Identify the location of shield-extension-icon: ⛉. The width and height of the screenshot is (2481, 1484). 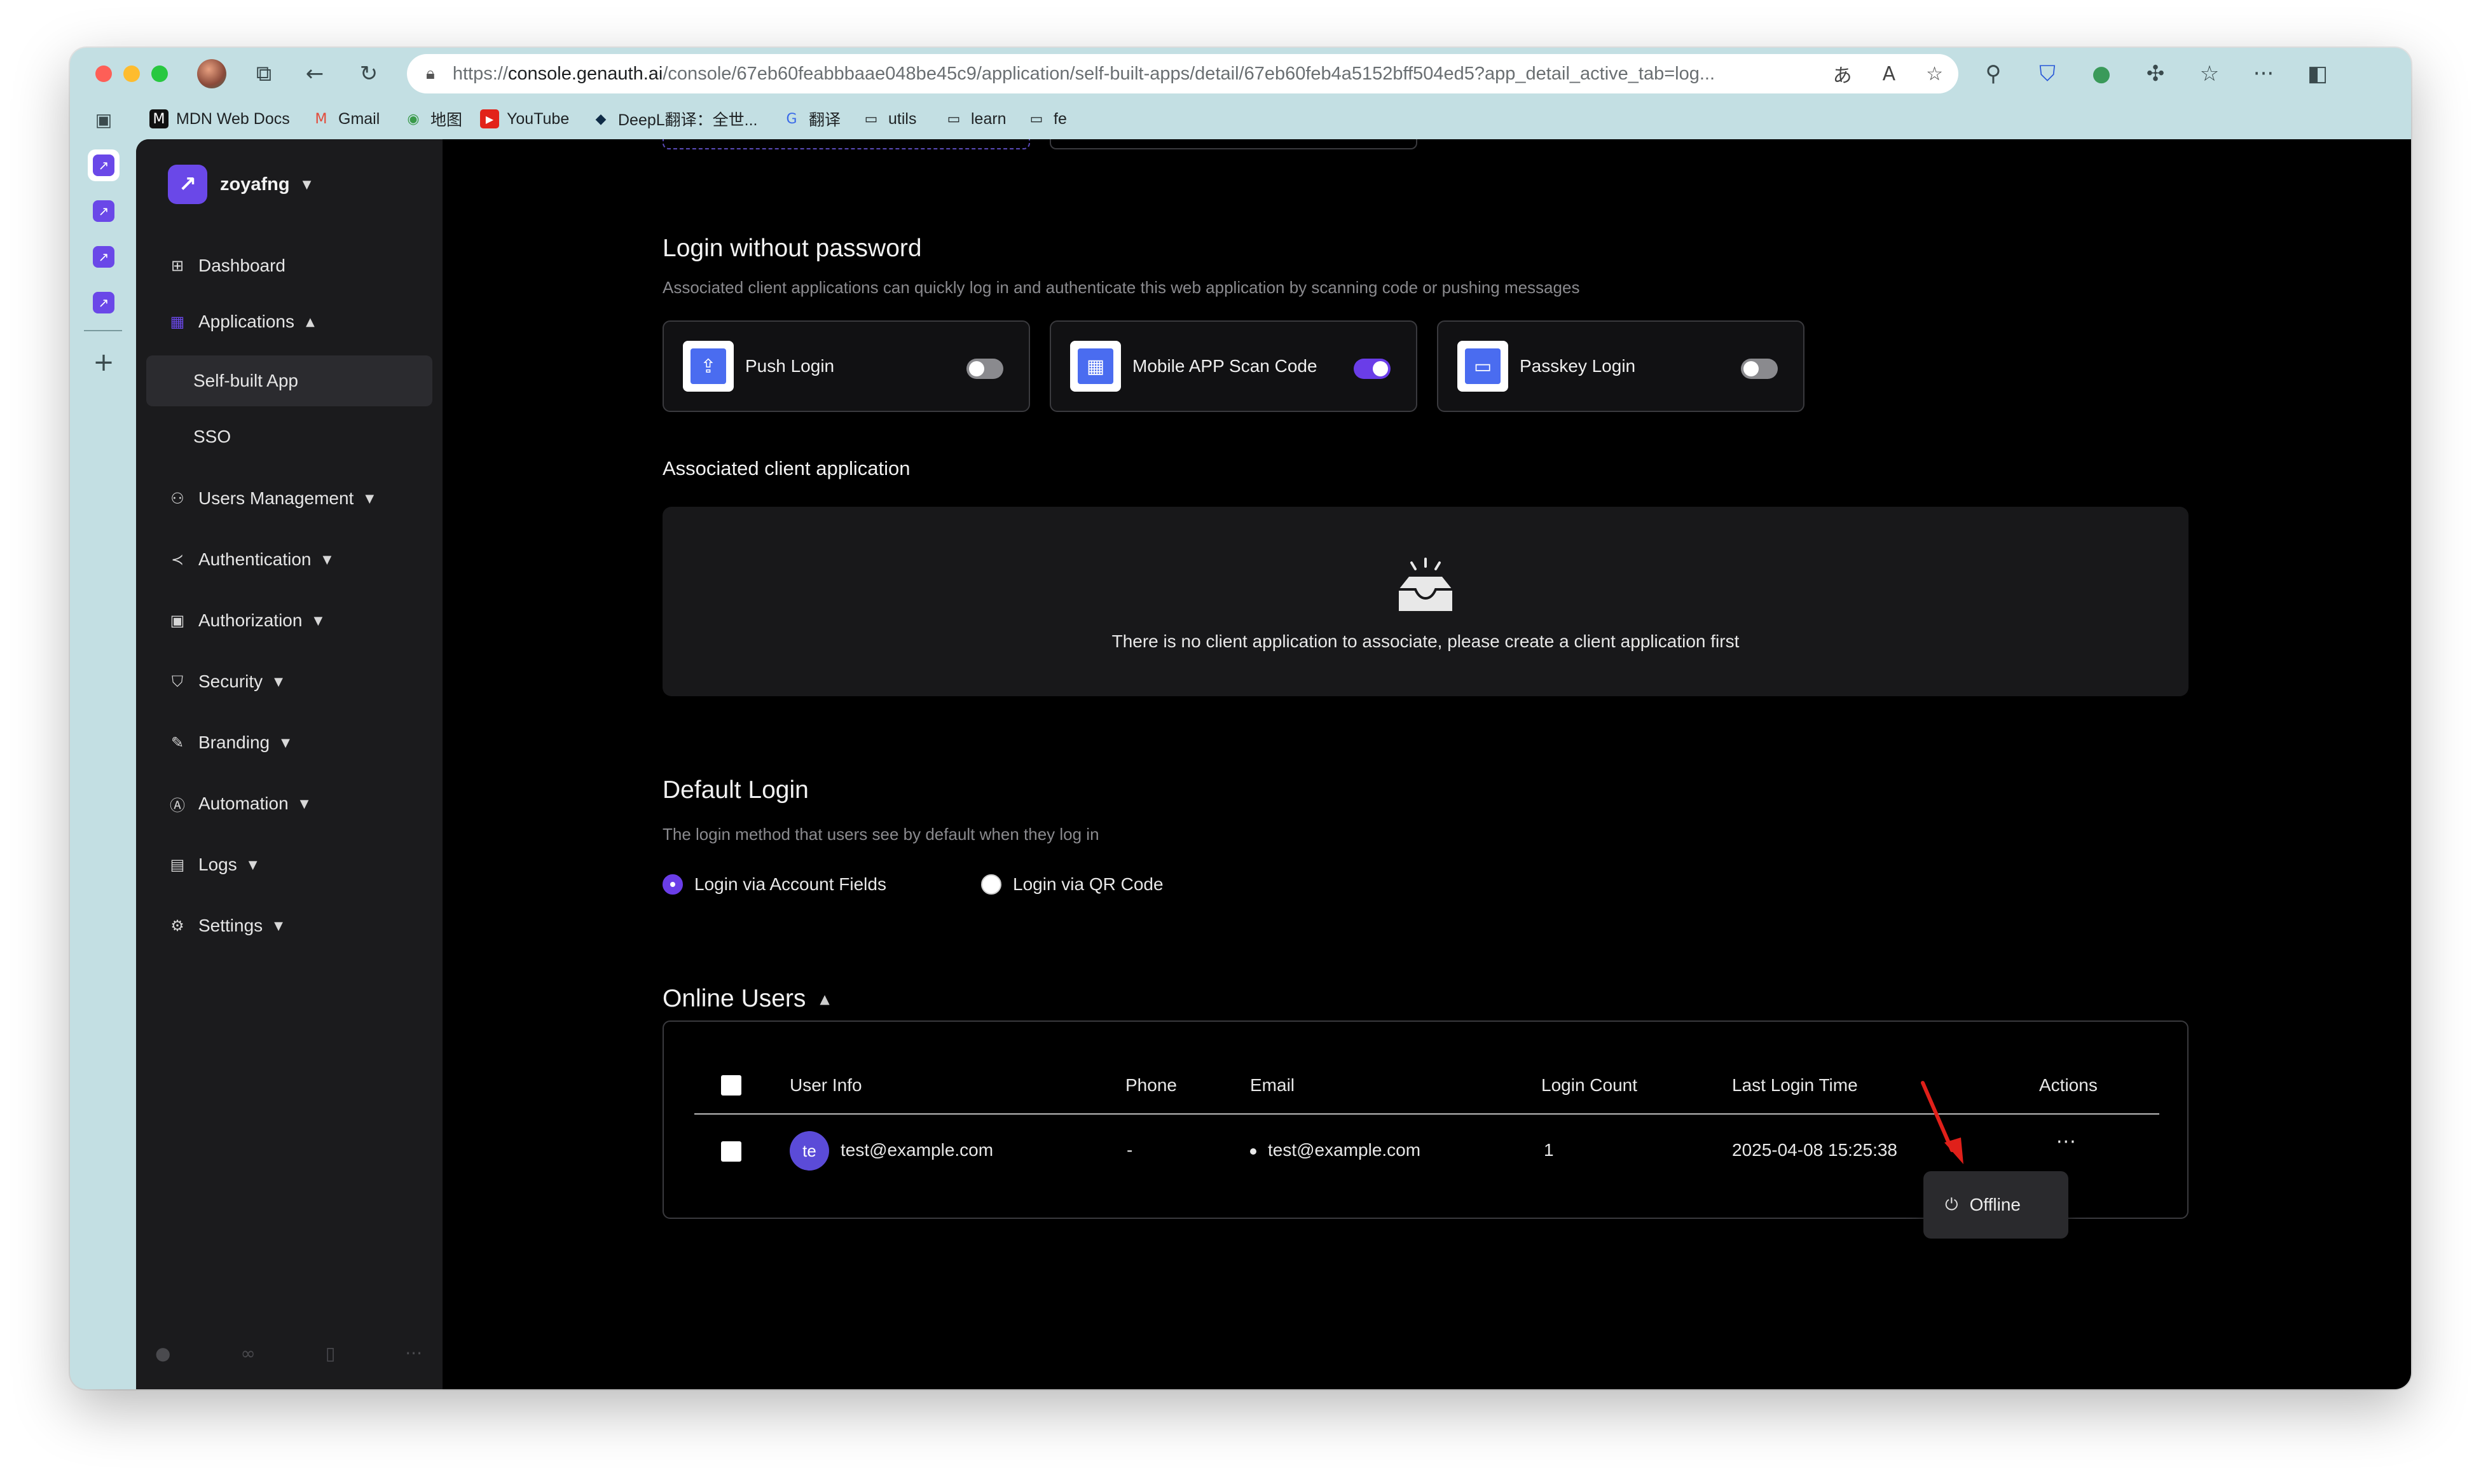
(2047, 74).